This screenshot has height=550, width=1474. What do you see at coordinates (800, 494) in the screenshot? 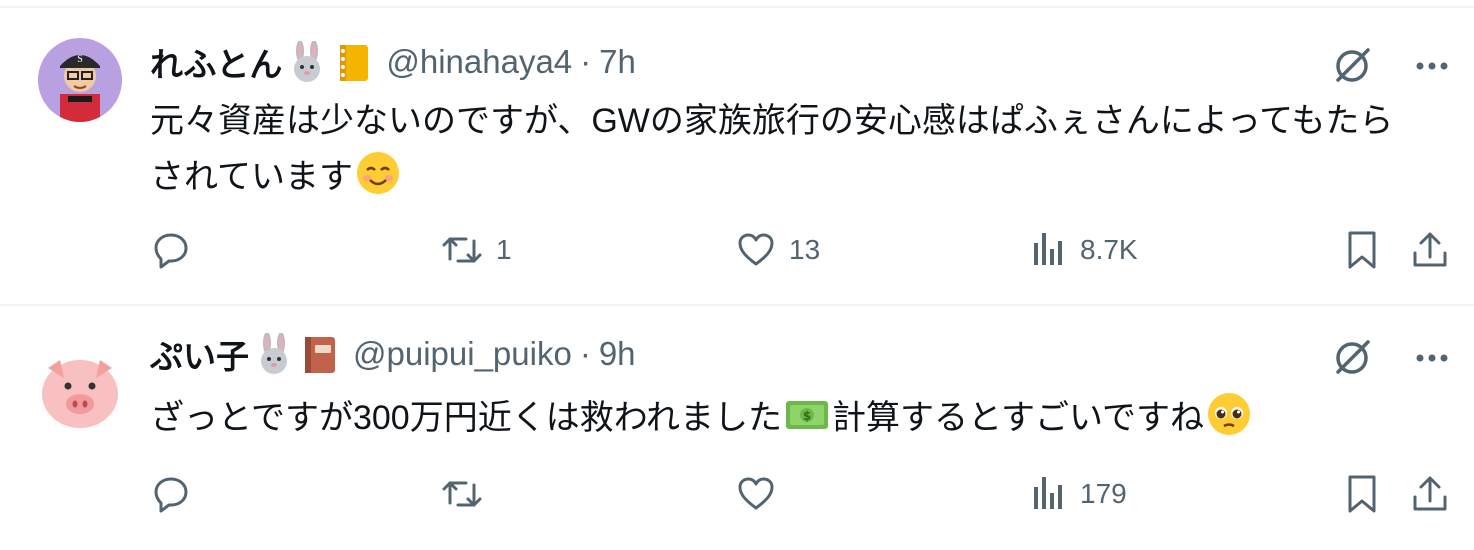
I see `tweet-actions: 179` at bounding box center [800, 494].